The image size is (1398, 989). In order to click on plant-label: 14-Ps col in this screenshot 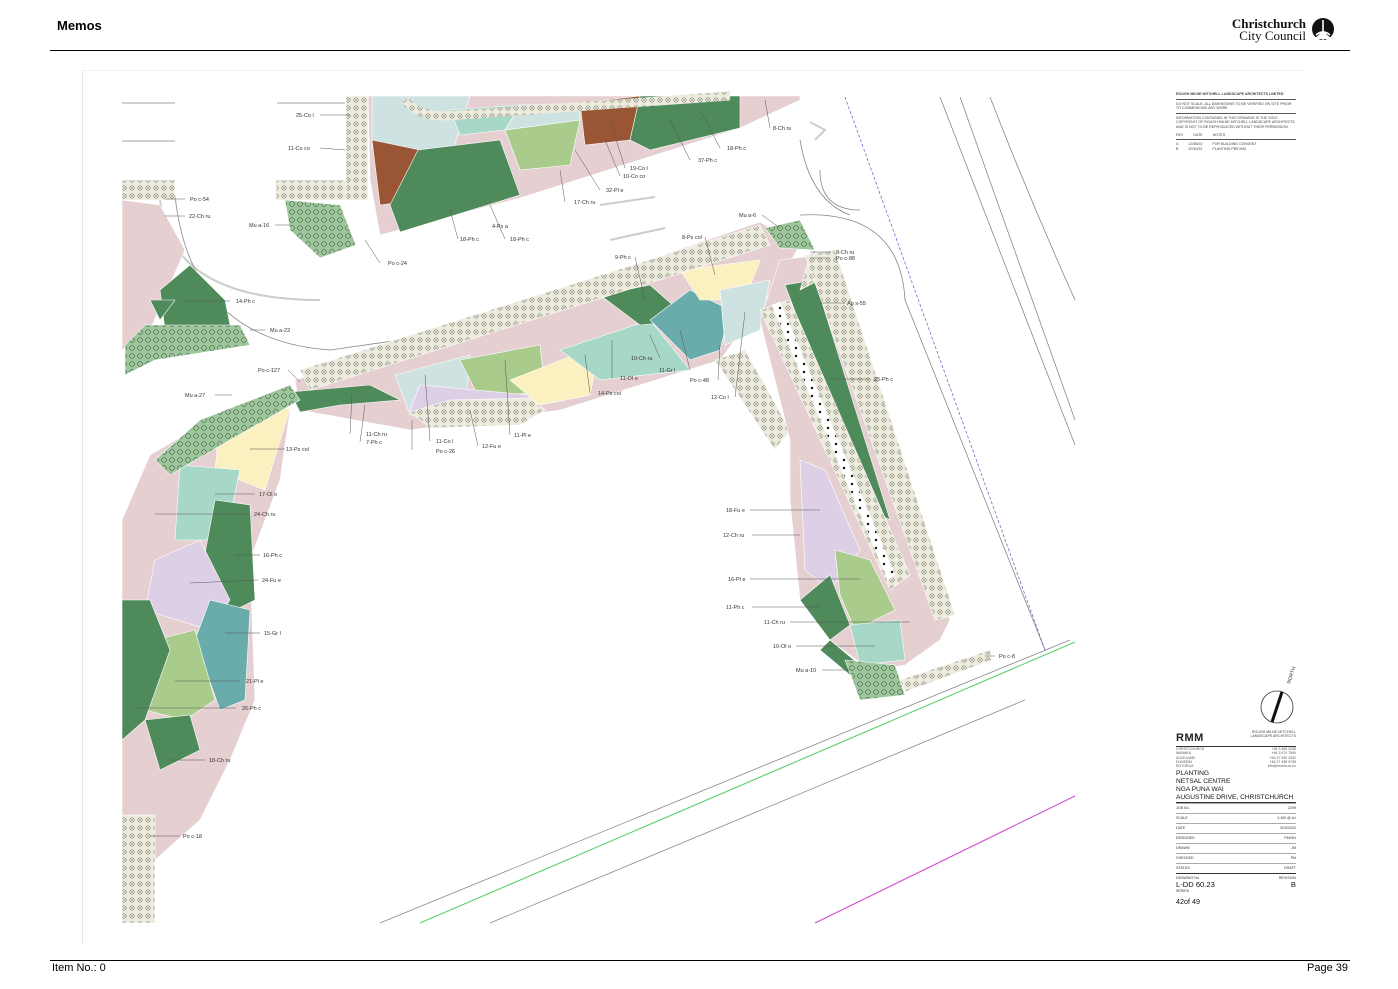, I will do `click(609, 394)`.